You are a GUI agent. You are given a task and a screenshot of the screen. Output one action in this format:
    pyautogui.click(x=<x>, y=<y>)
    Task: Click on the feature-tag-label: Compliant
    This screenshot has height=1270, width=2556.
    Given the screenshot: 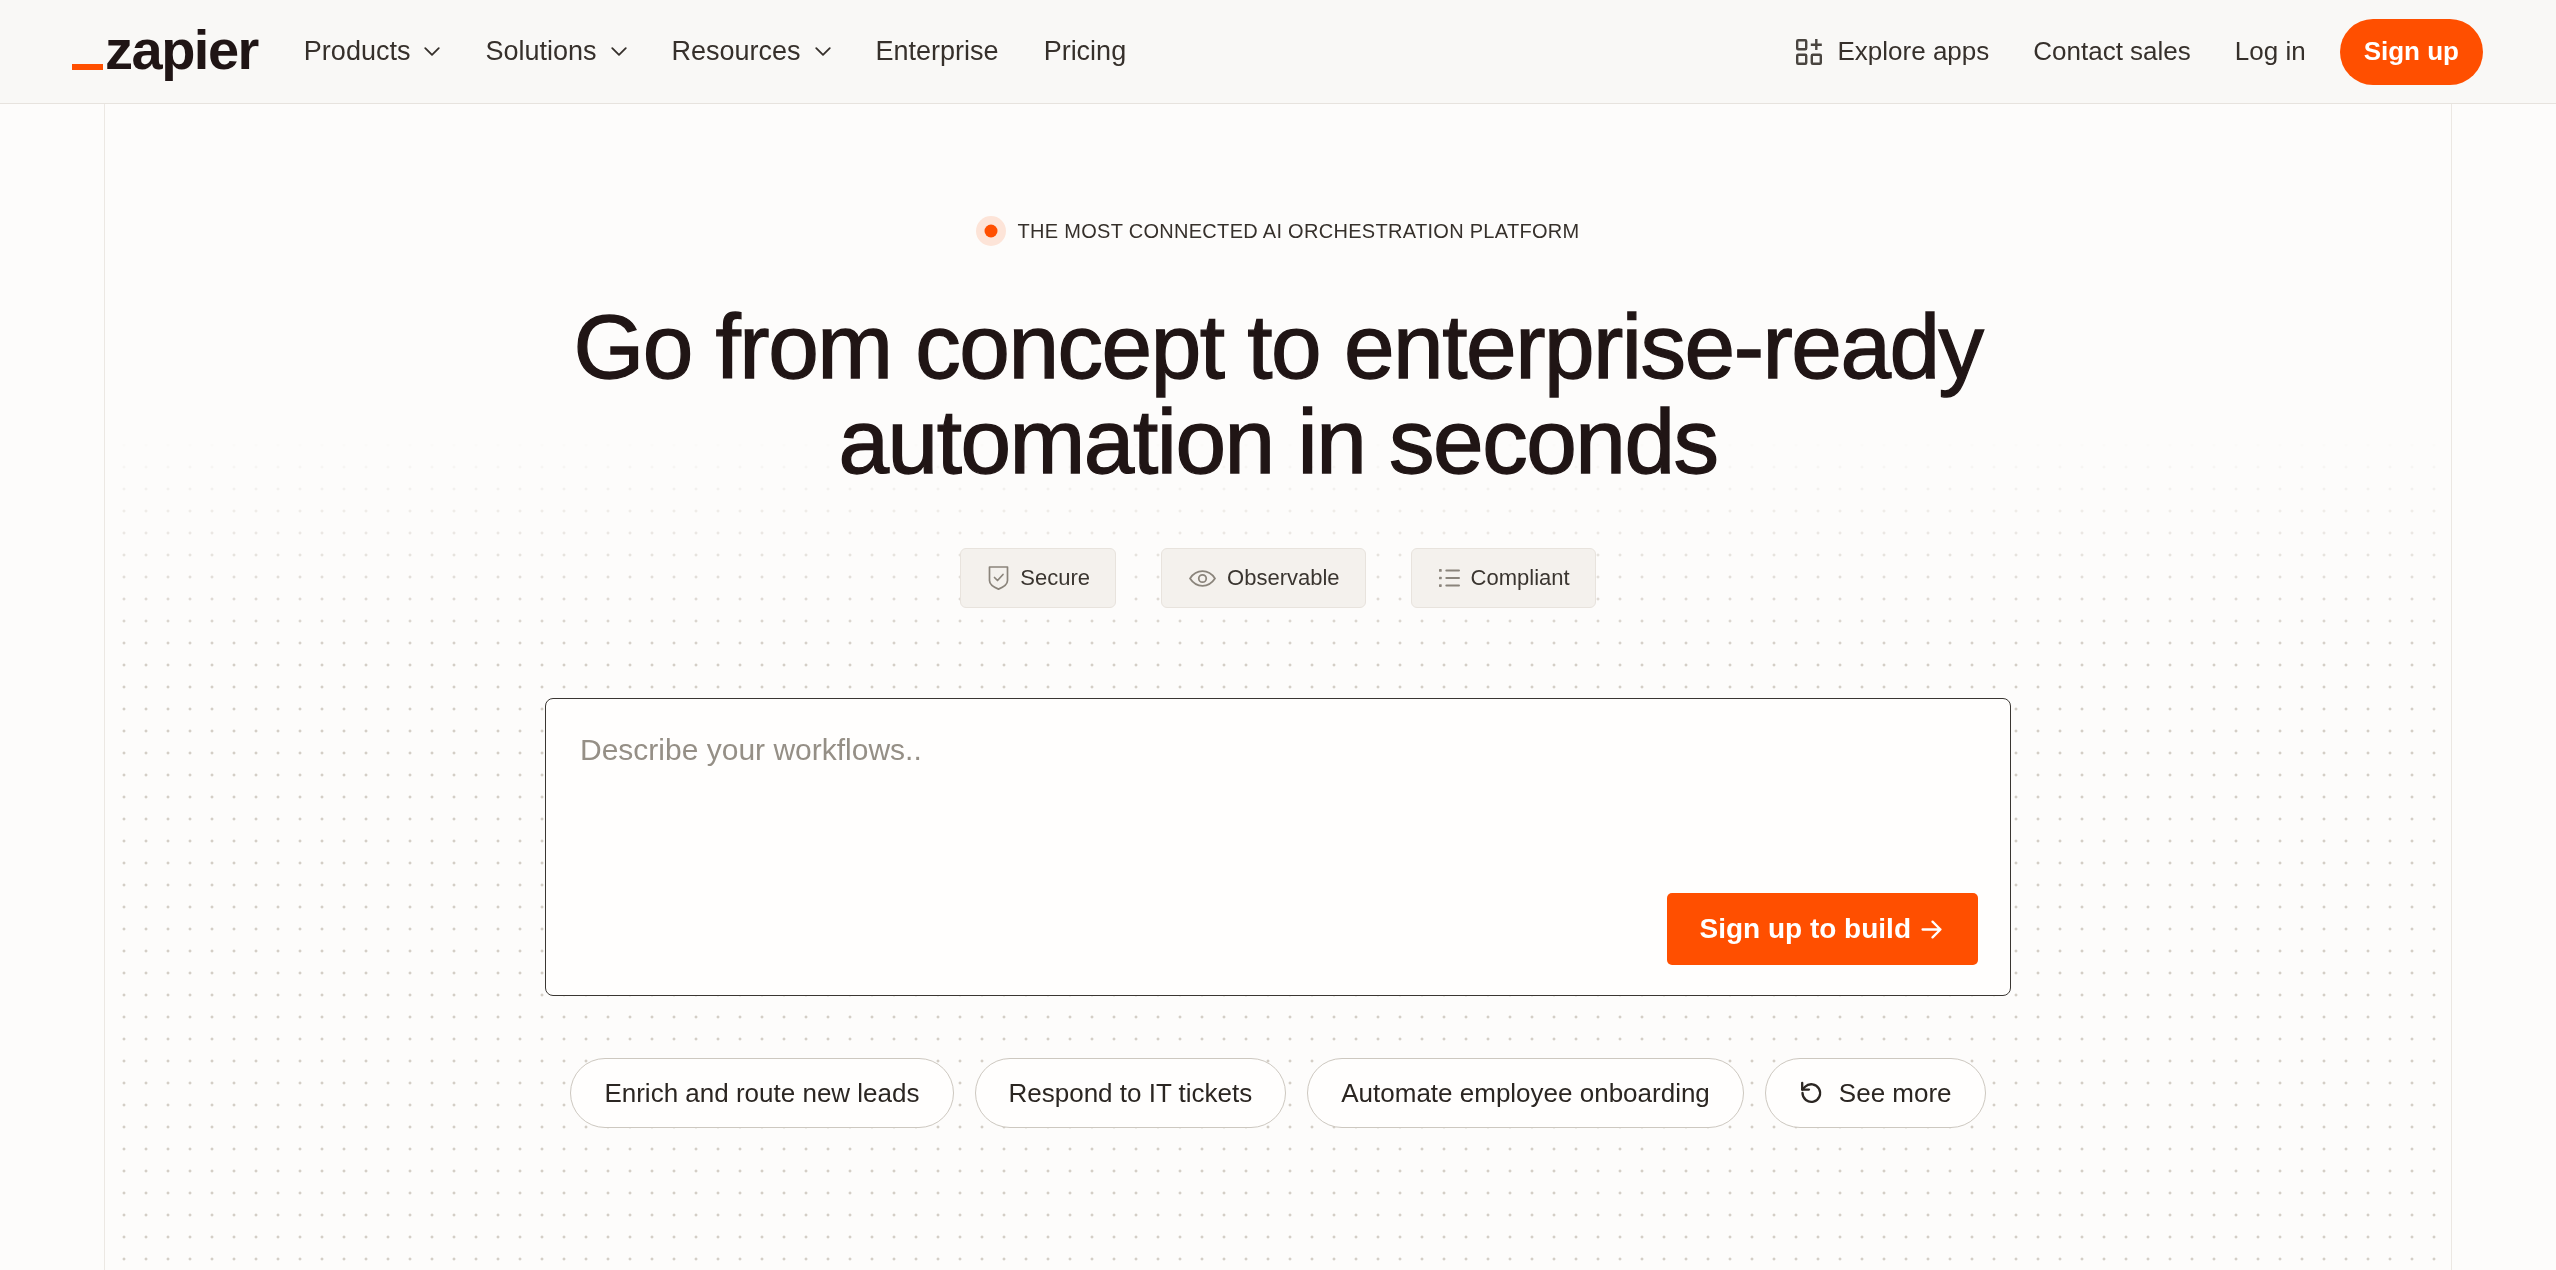 What is the action you would take?
    pyautogui.click(x=1520, y=578)
    